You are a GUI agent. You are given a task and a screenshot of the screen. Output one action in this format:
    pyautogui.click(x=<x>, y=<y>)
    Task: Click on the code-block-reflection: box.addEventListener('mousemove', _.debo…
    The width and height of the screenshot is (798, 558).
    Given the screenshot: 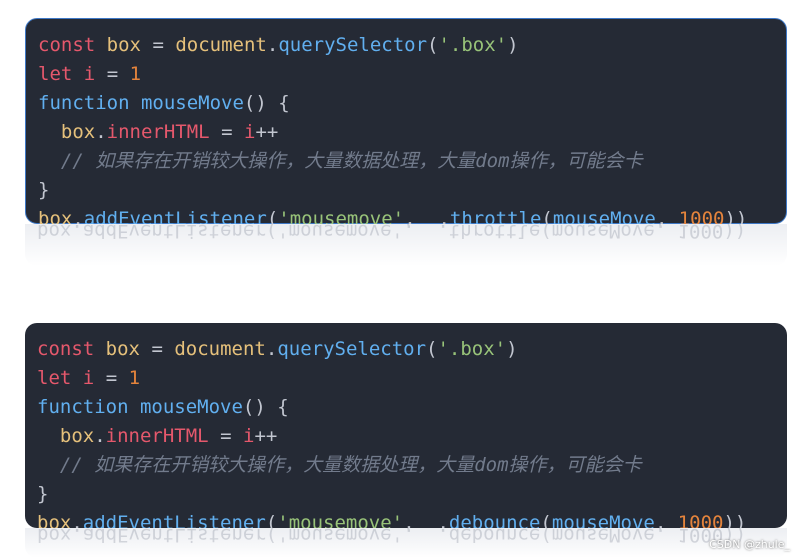 What is the action you would take?
    pyautogui.click(x=406, y=543)
    